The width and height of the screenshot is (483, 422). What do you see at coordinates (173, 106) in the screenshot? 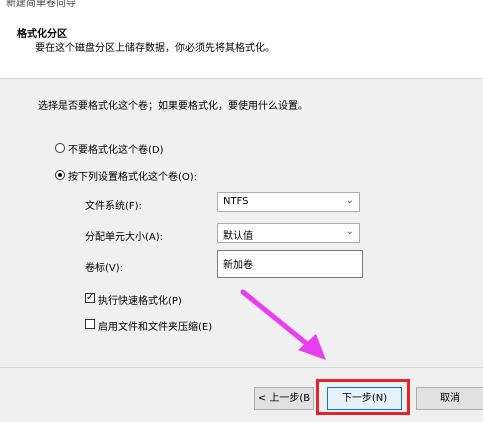
I see `instruction-text: 选择是否要格式化这个卷；如果要格式化，要使用什么设置。` at bounding box center [173, 106].